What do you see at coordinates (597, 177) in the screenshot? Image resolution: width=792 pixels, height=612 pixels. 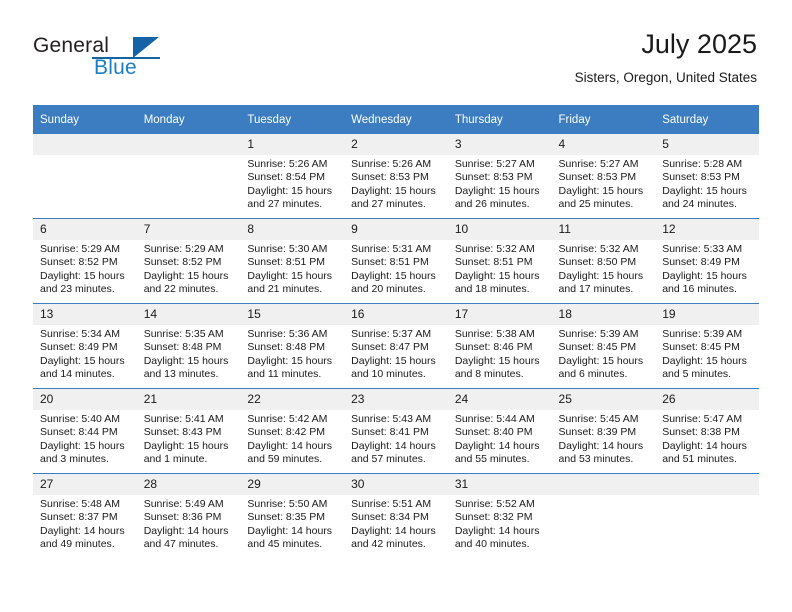 I see `sunset-time: Sunset: 8:53 PM` at bounding box center [597, 177].